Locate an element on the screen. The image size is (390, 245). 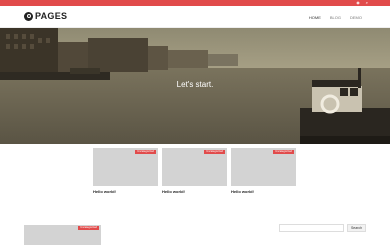
nav-item-blog: BLOG is located at coordinates (335, 17).